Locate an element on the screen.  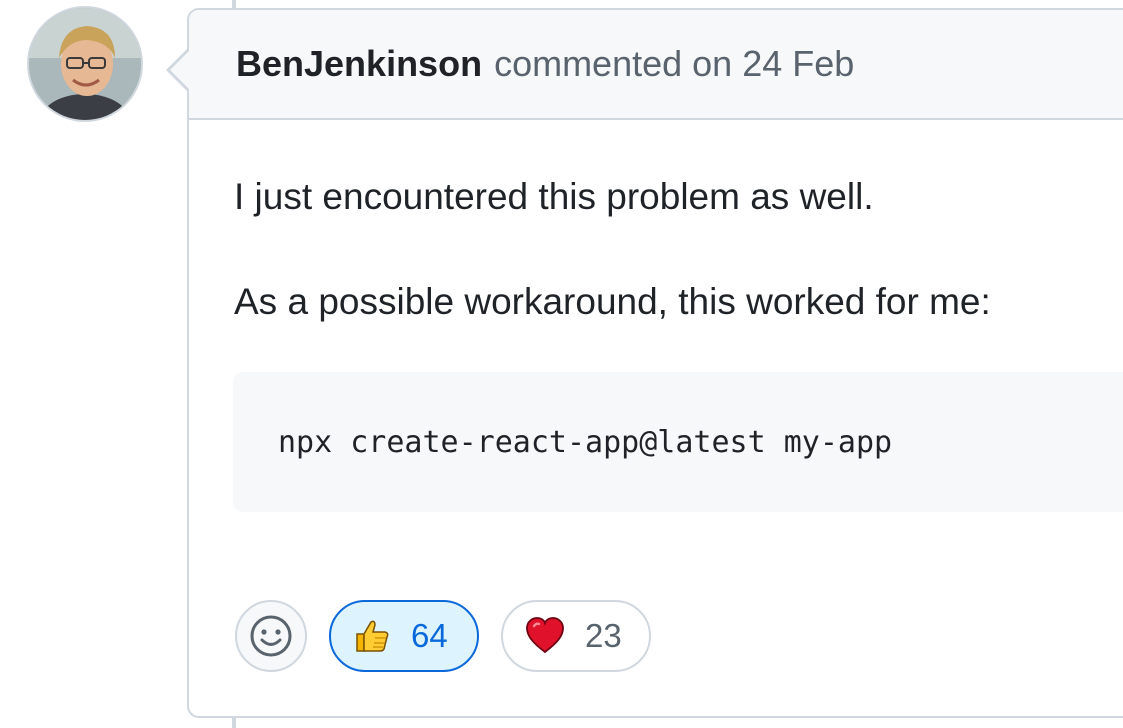
avatar-image is located at coordinates (85, 64).